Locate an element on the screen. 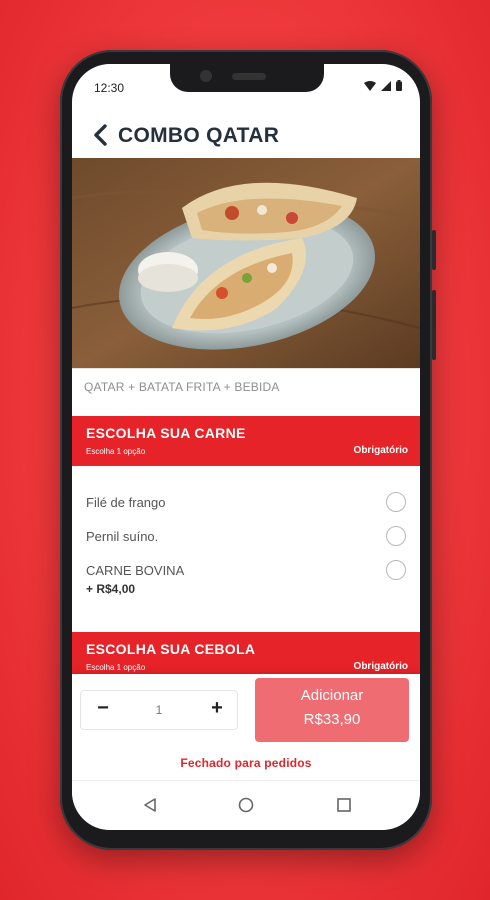  quantity-value: 1 is located at coordinates (159, 710).